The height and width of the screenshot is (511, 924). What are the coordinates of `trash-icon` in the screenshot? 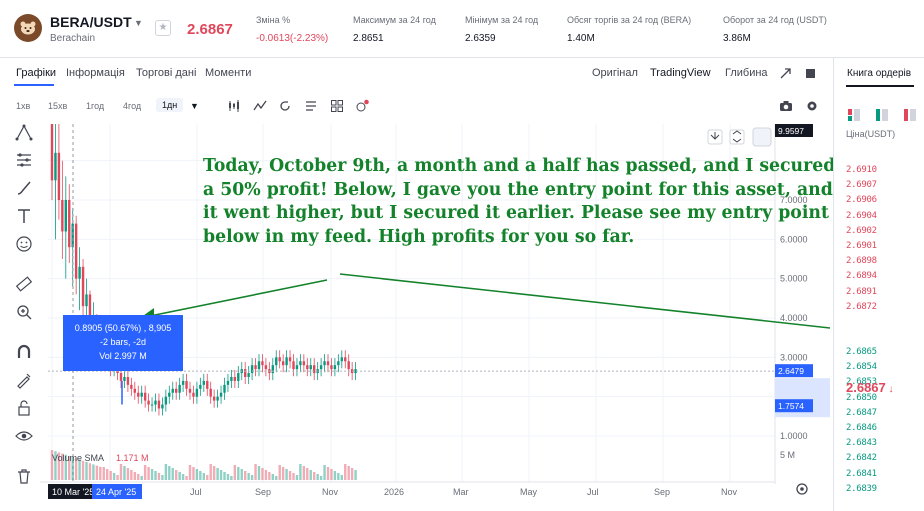 It's located at (24, 476).